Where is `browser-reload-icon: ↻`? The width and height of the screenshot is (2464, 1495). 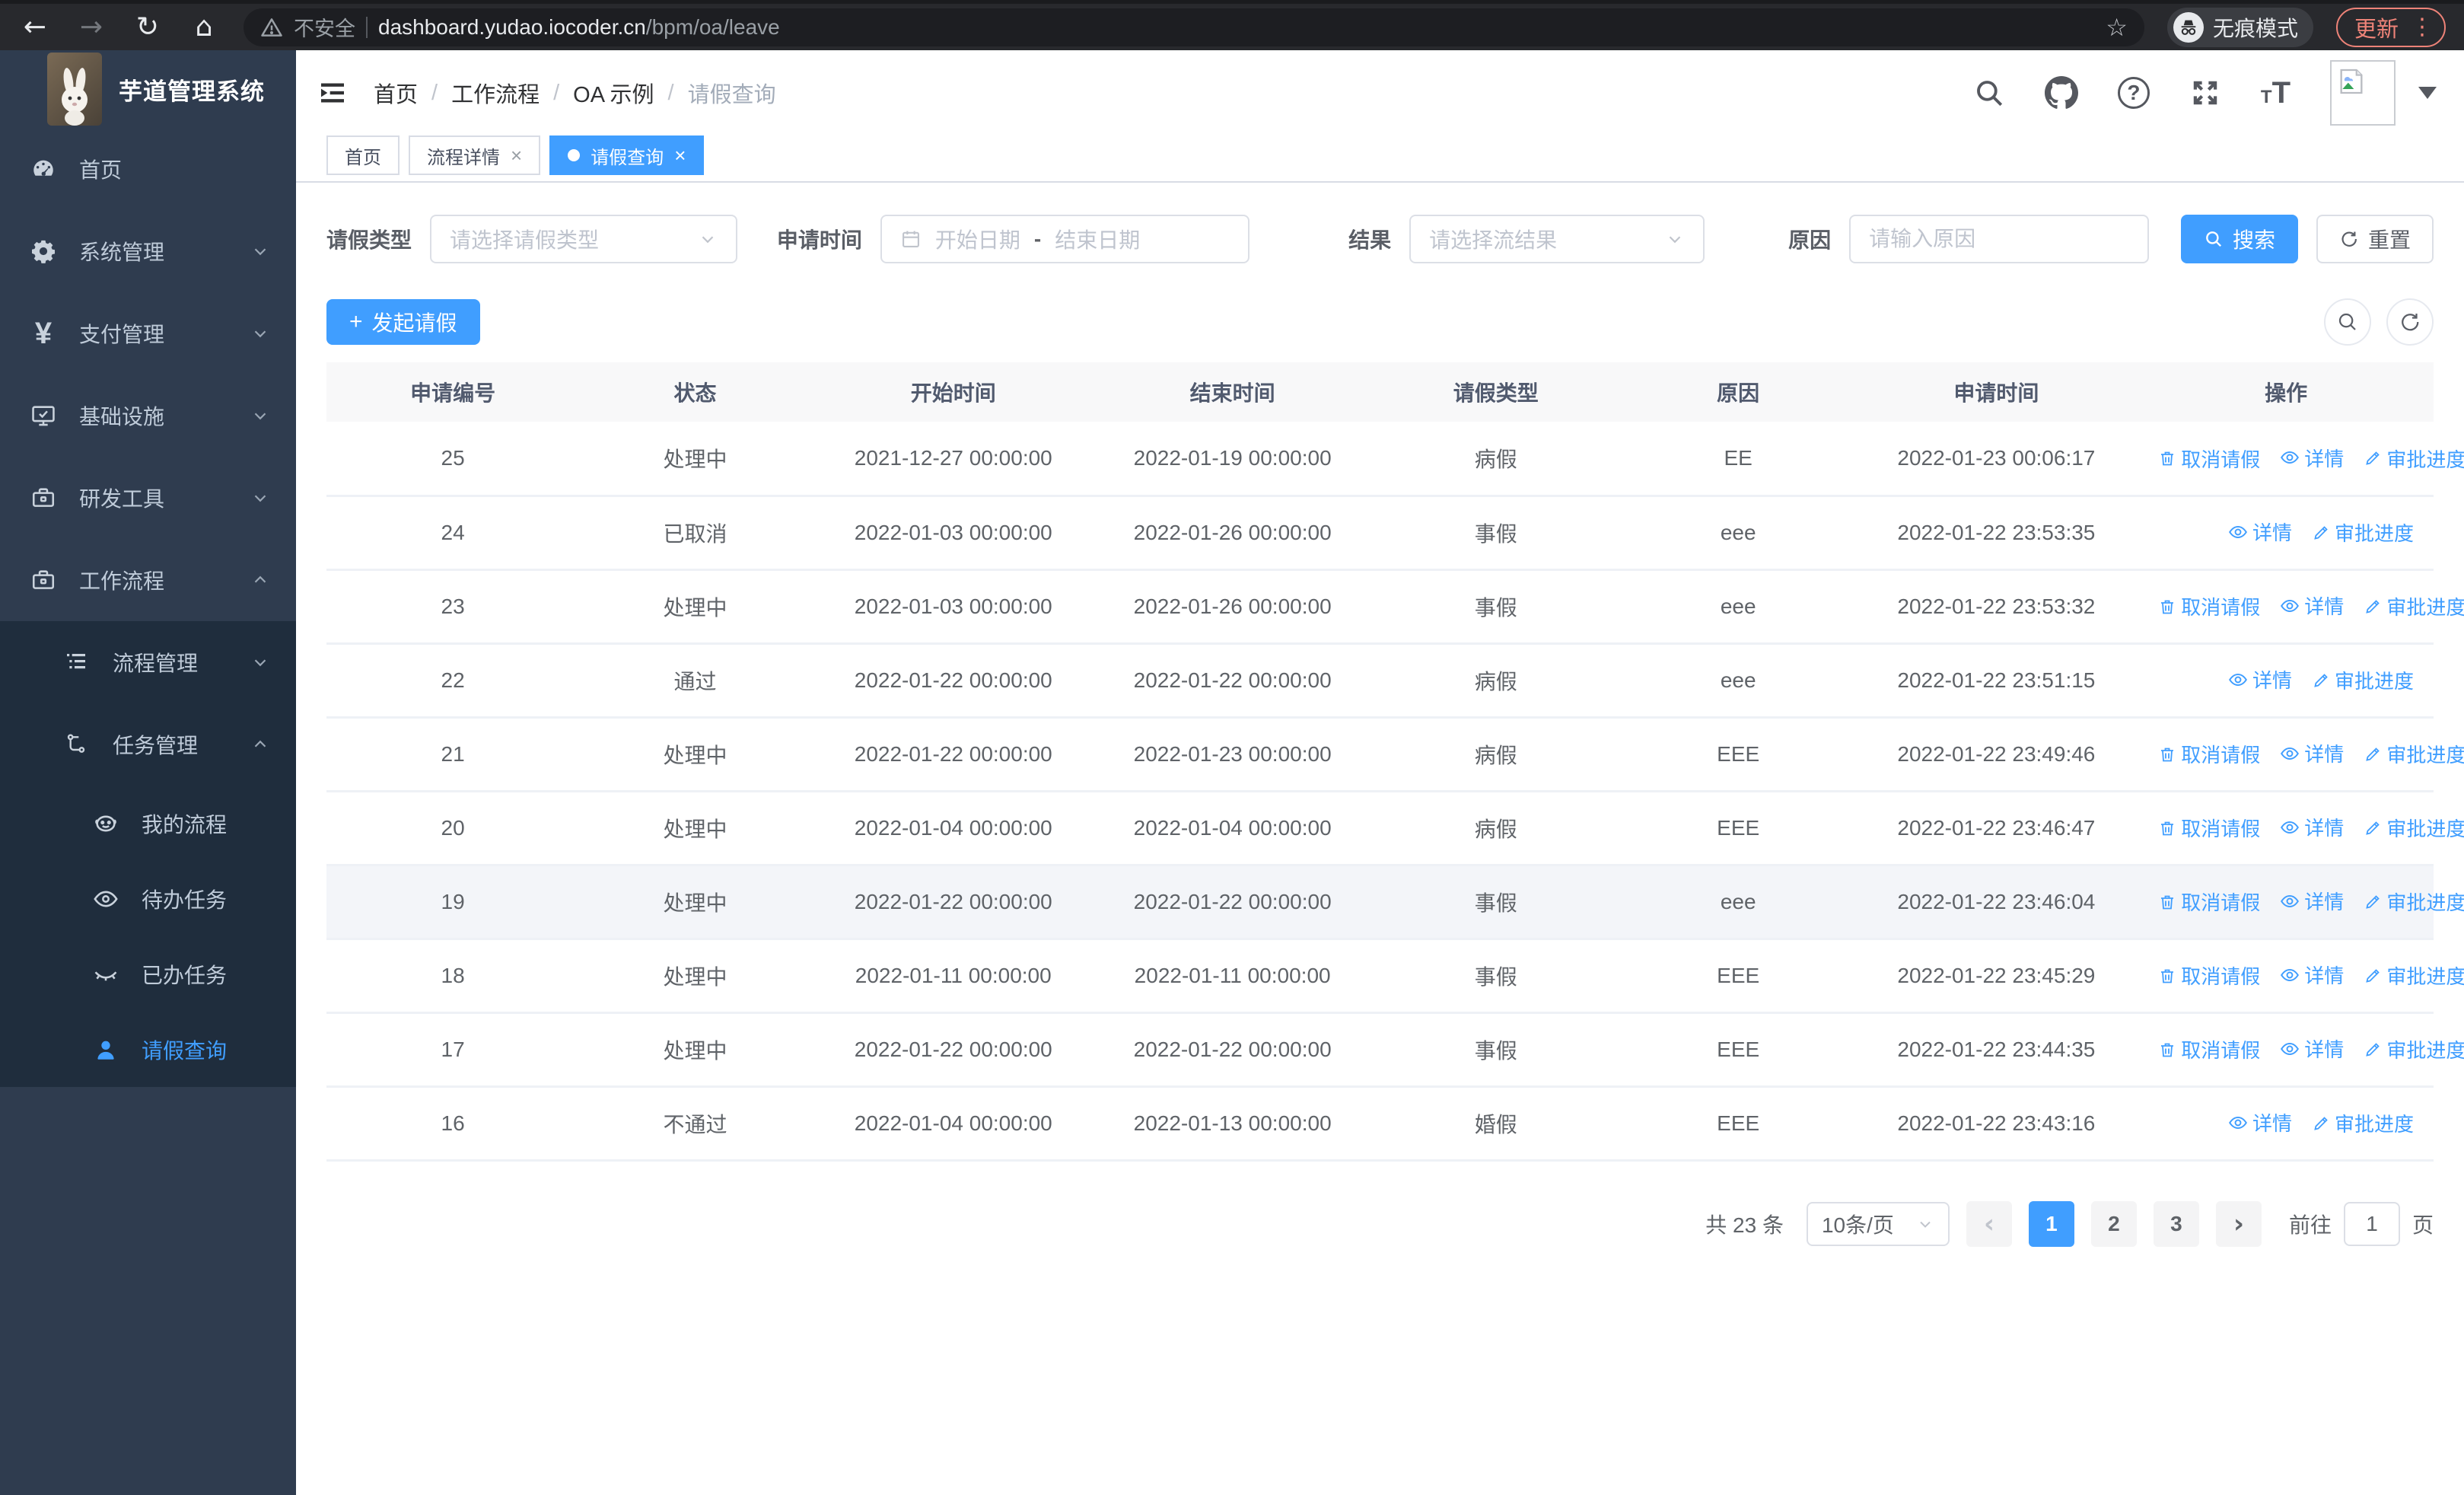 browser-reload-icon: ↻ is located at coordinates (147, 27).